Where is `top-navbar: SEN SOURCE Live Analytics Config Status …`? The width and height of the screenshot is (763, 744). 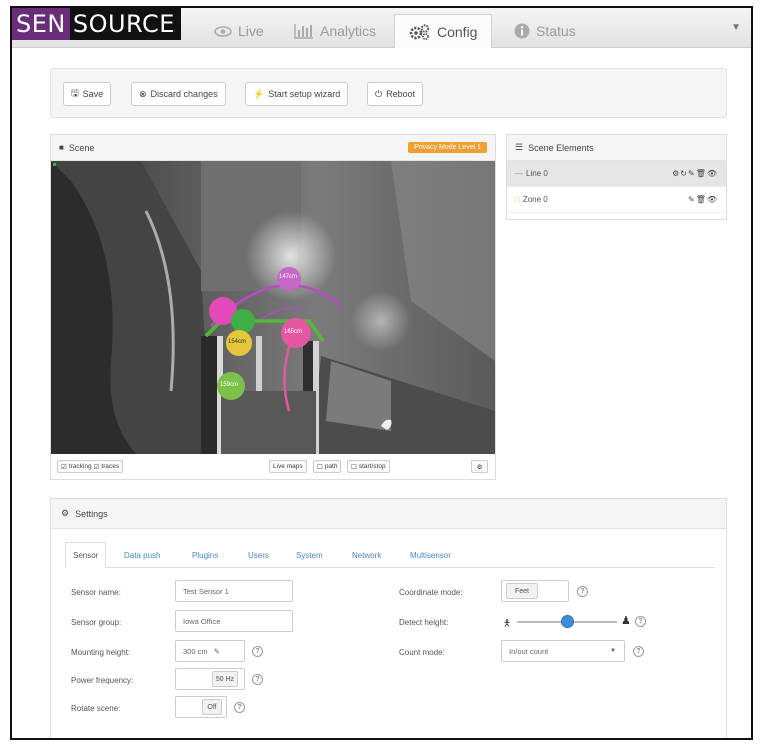
top-navbar: SEN SOURCE Live Analytics Config Status … is located at coordinates (381, 28).